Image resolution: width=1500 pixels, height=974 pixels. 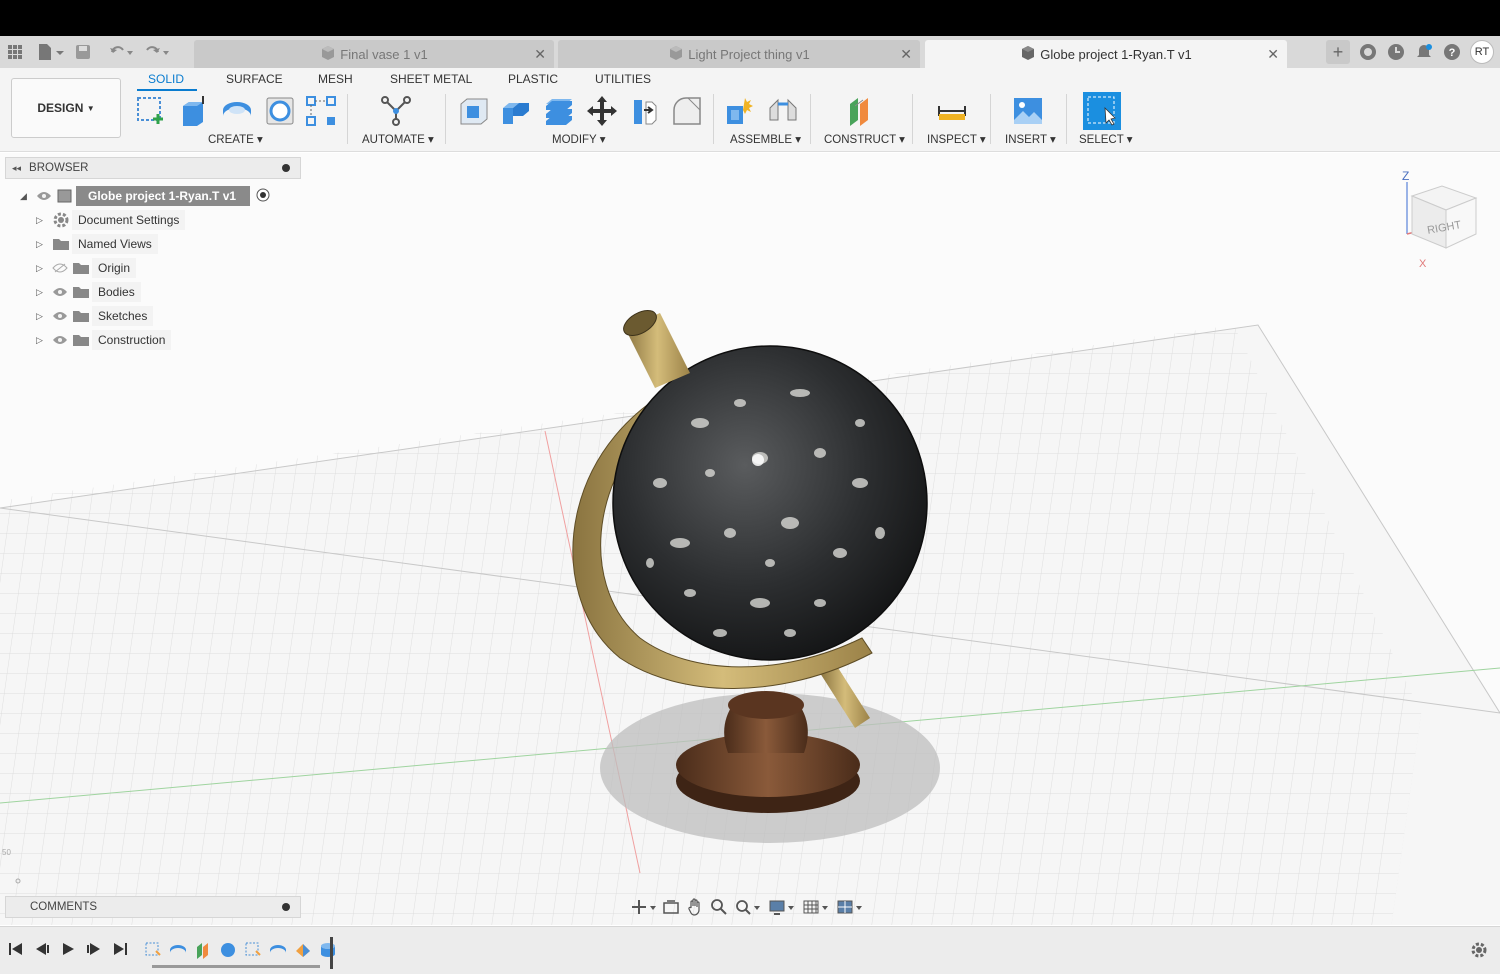 What do you see at coordinates (86, 268) in the screenshot?
I see `browser-item-origin: ▷ Origin` at bounding box center [86, 268].